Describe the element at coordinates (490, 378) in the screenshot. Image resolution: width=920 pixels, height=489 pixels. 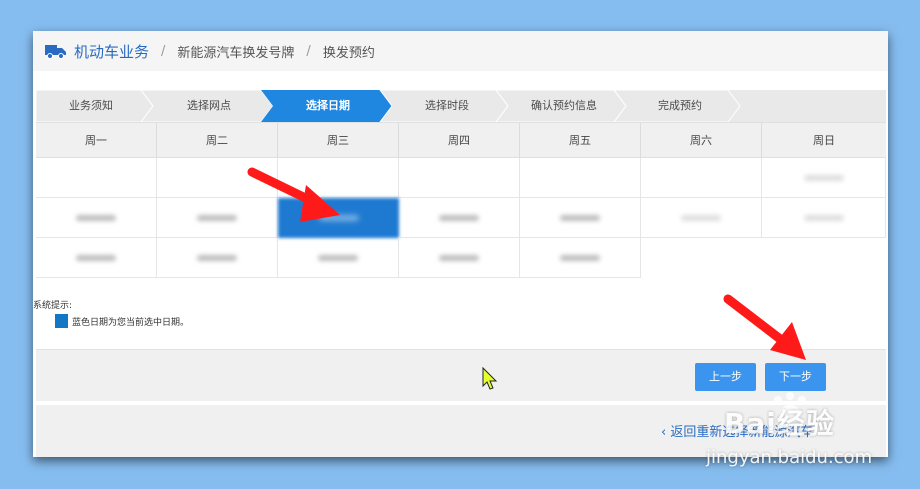
I see `mouse-cursor-icon` at that location.